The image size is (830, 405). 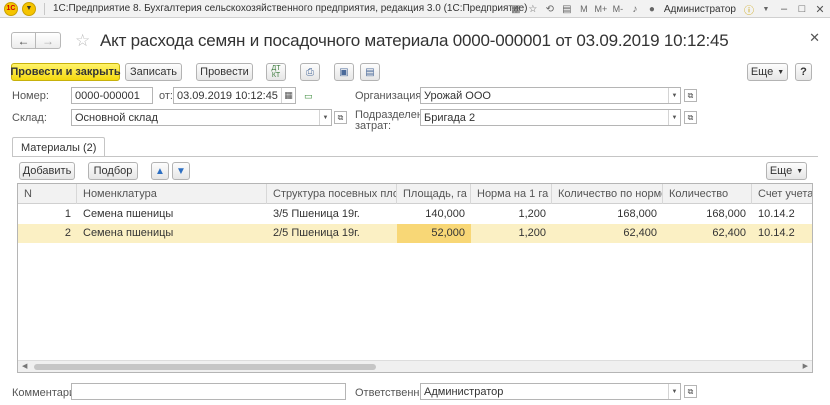 I want to click on warehouse-label: Склад:, so click(x=29, y=118).